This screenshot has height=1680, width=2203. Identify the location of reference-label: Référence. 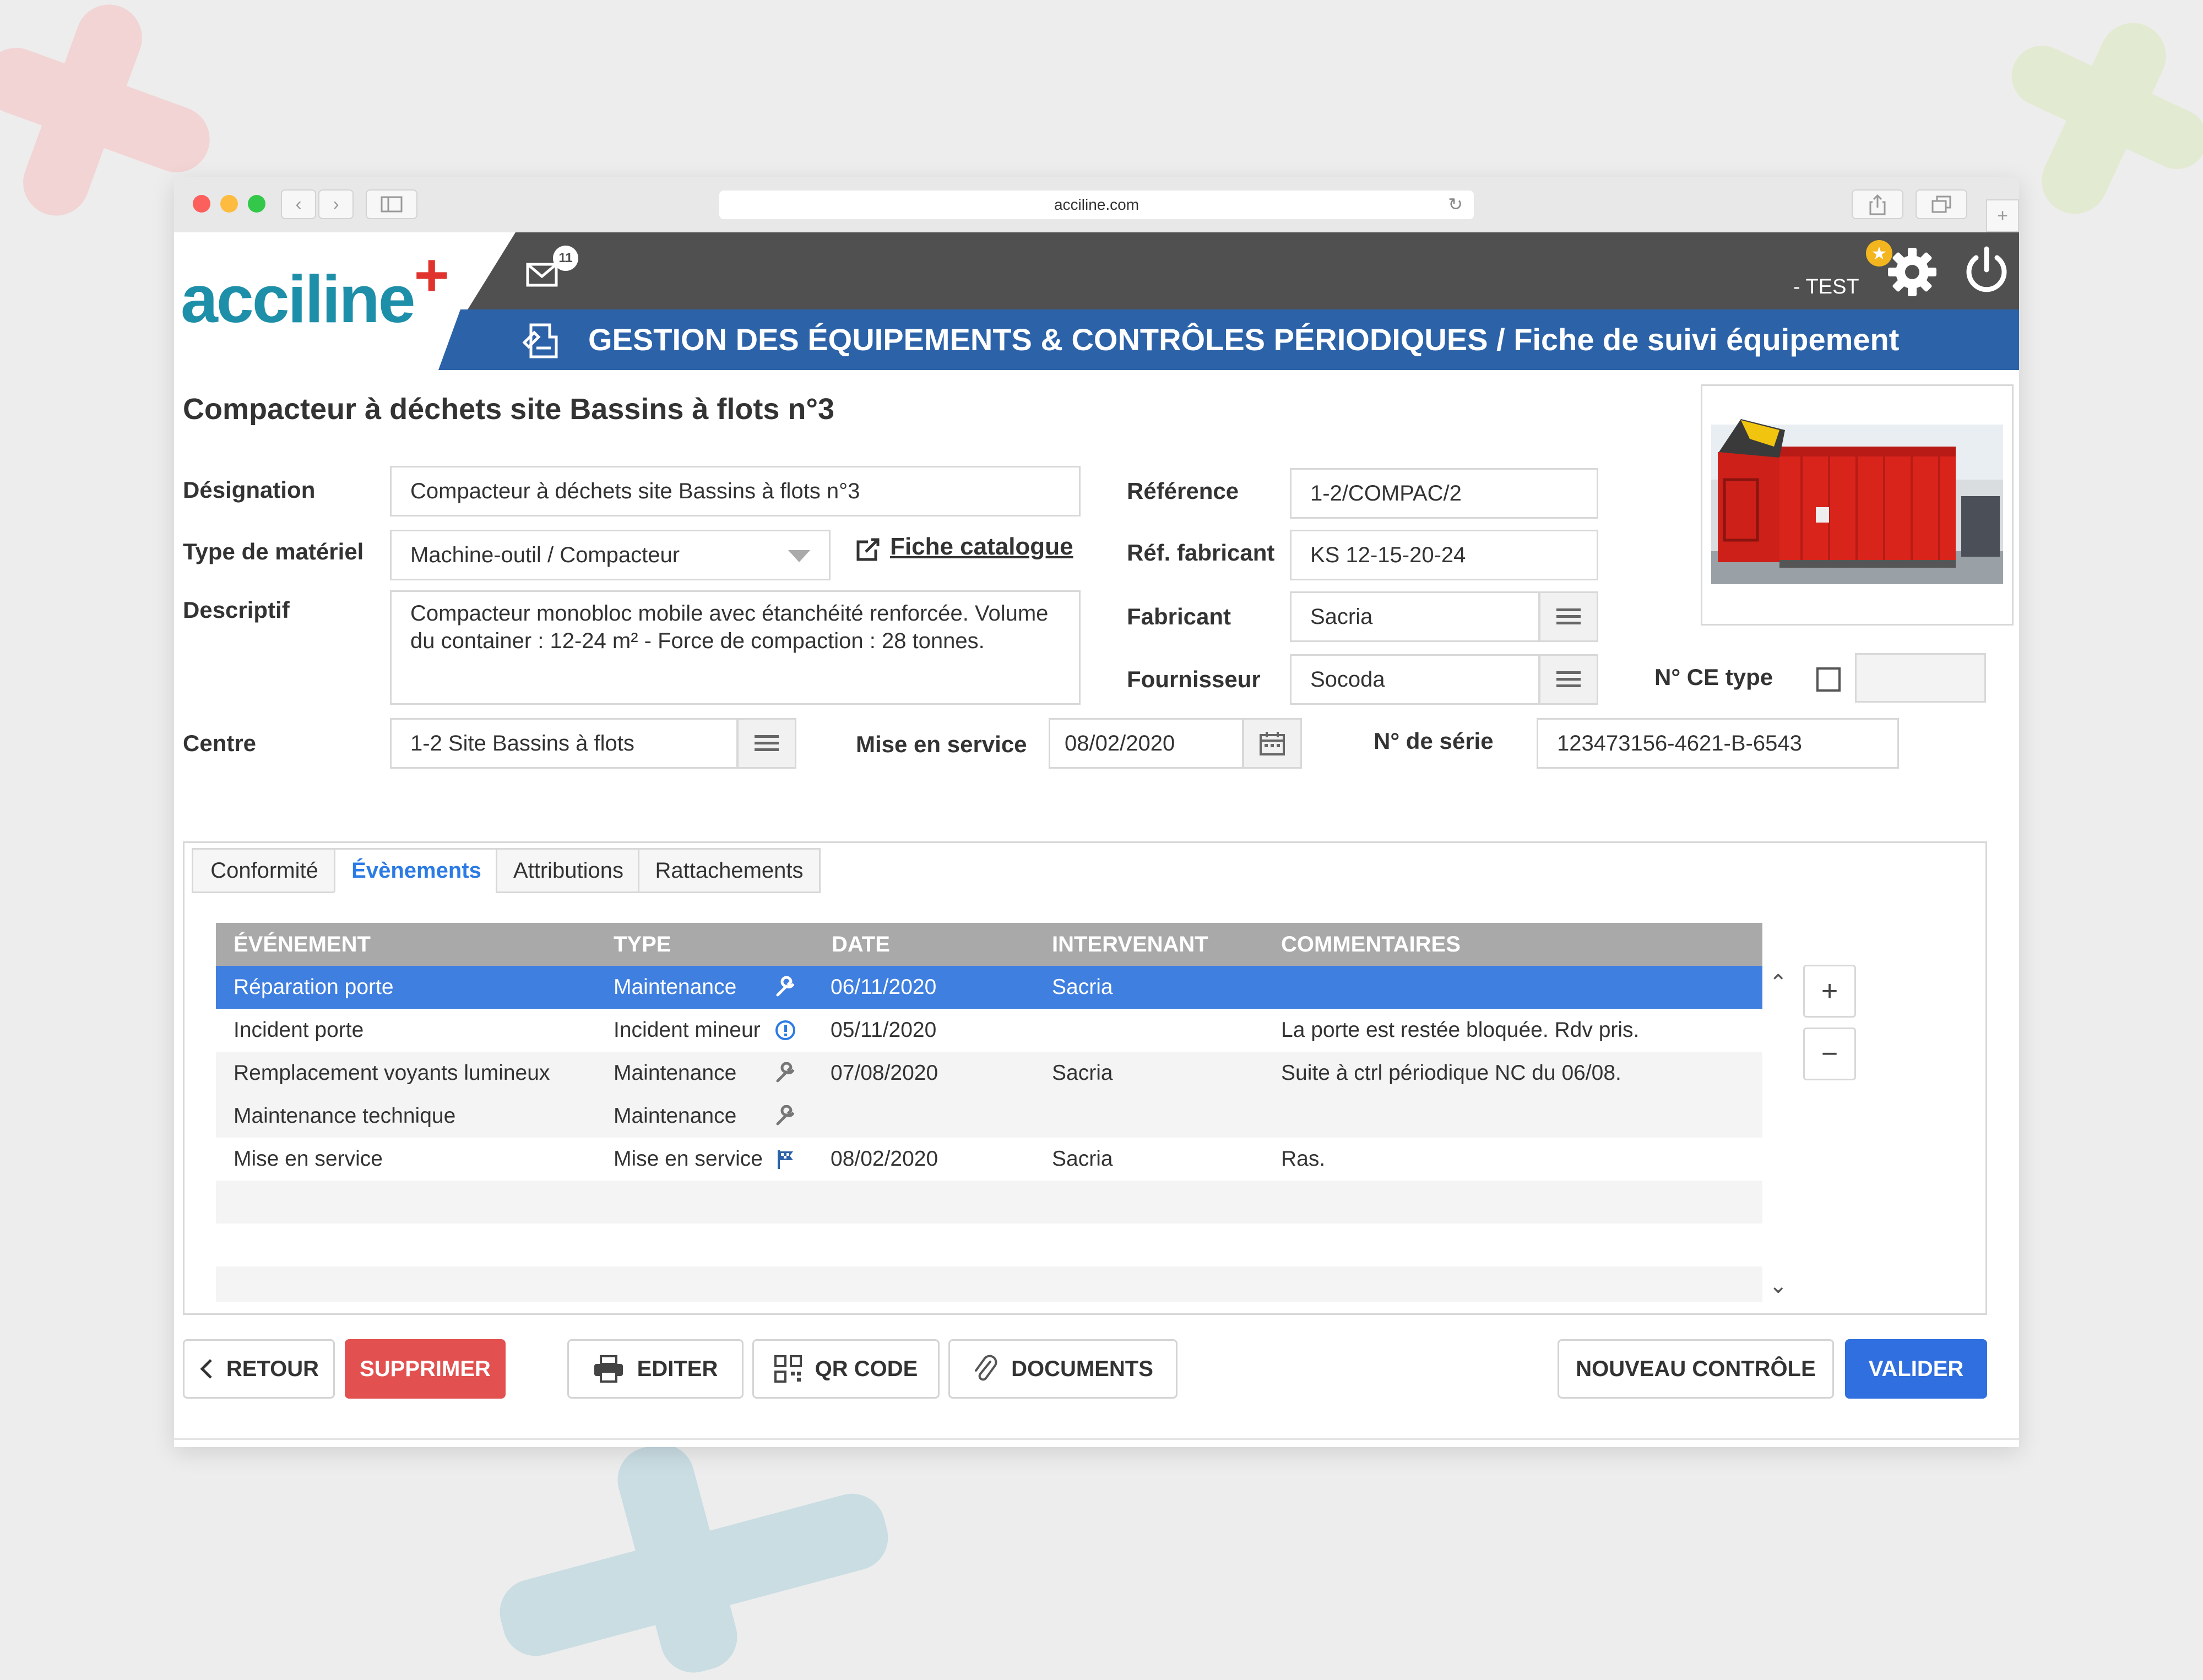
(1183, 491).